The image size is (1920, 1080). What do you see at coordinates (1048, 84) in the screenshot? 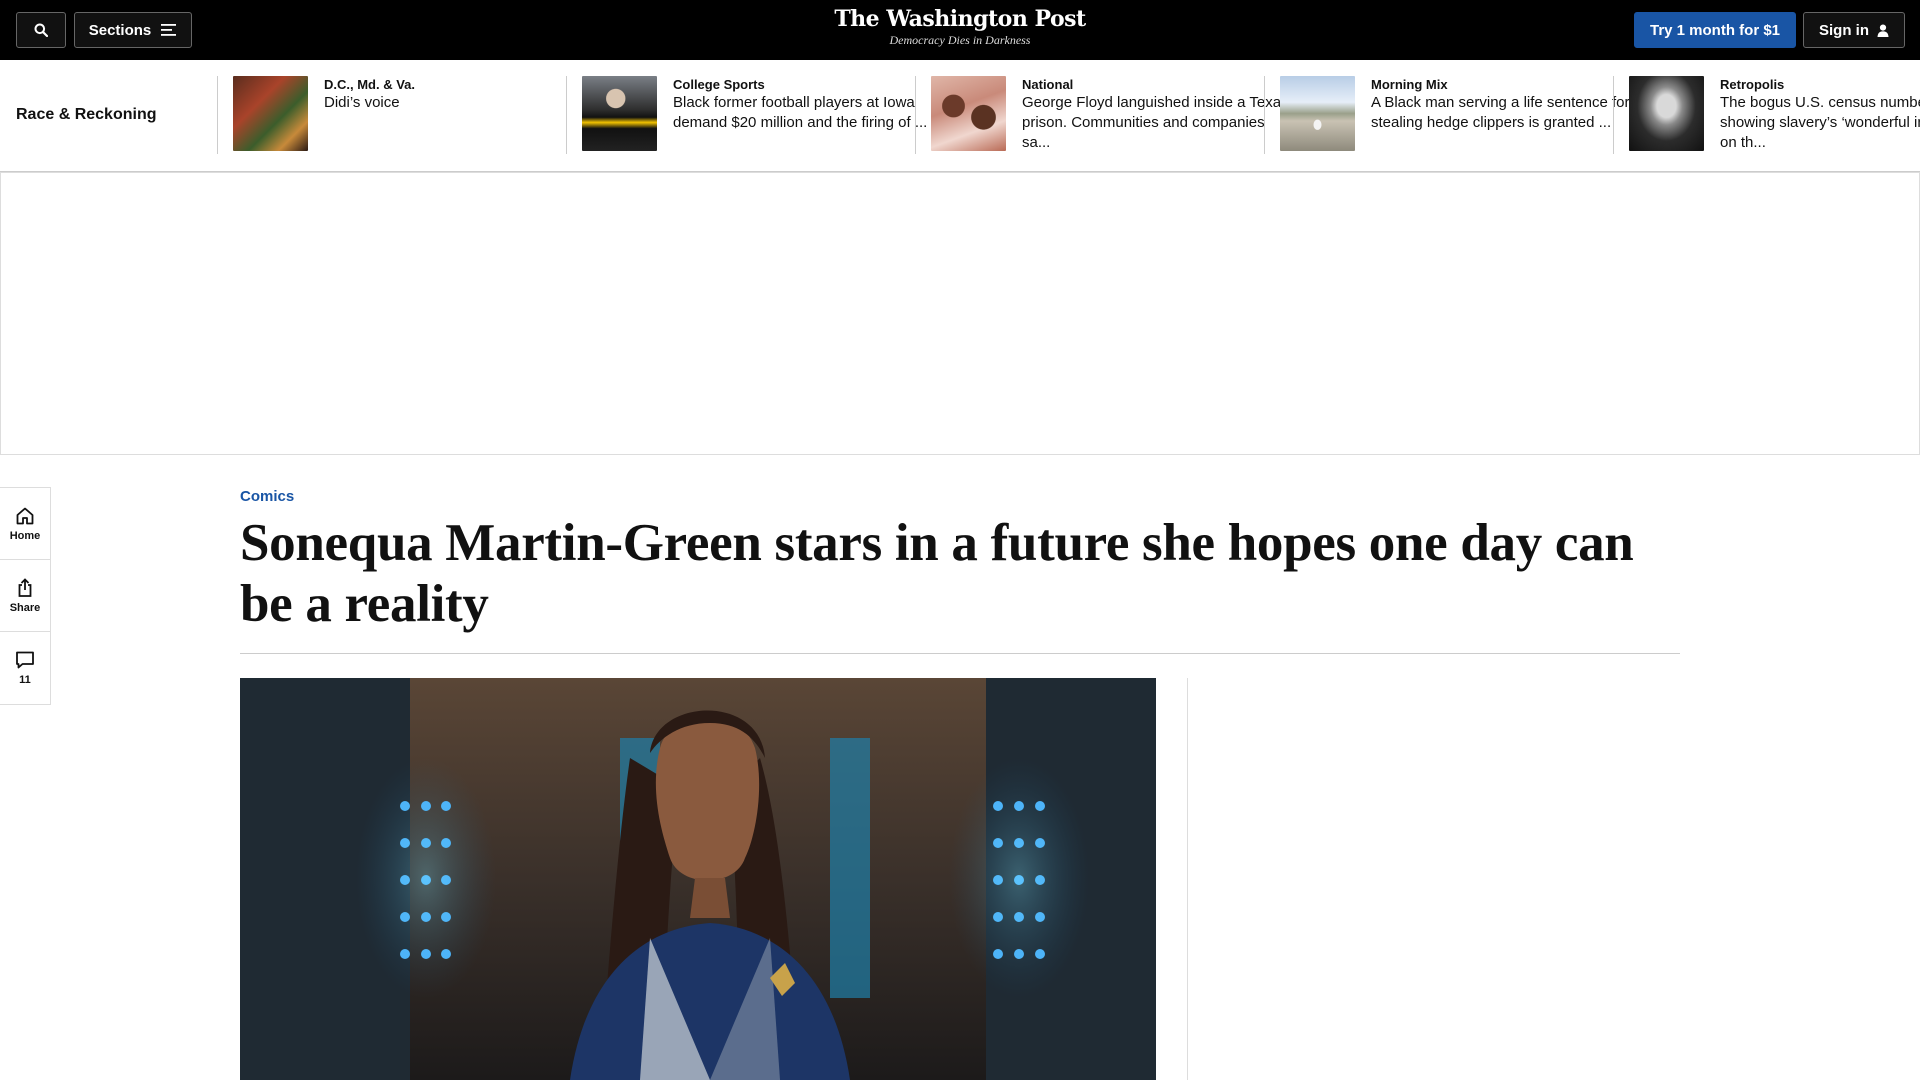
I see `strip-kicker: National` at bounding box center [1048, 84].